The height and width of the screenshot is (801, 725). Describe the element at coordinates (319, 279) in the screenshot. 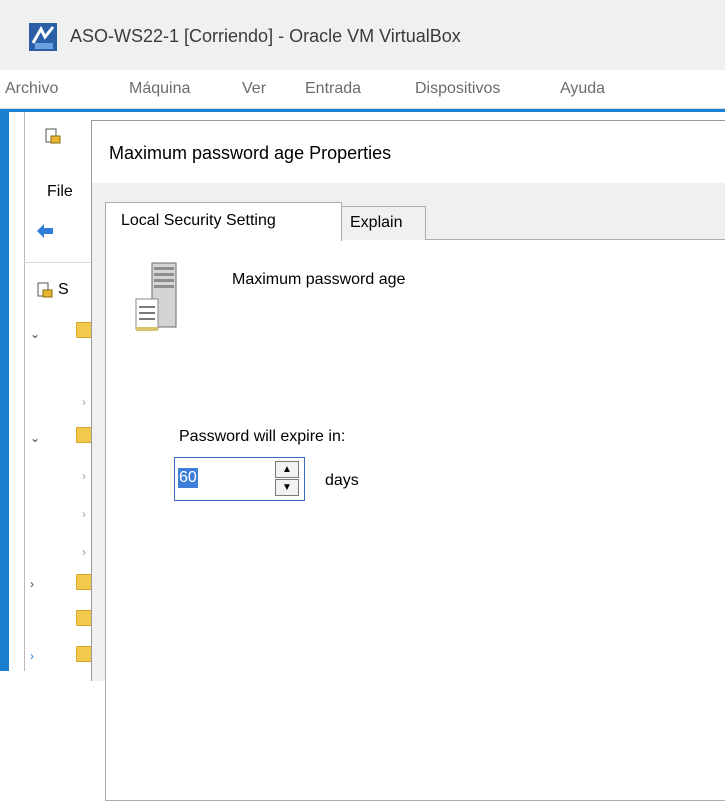

I see `setting-name: Maximum password age` at that location.